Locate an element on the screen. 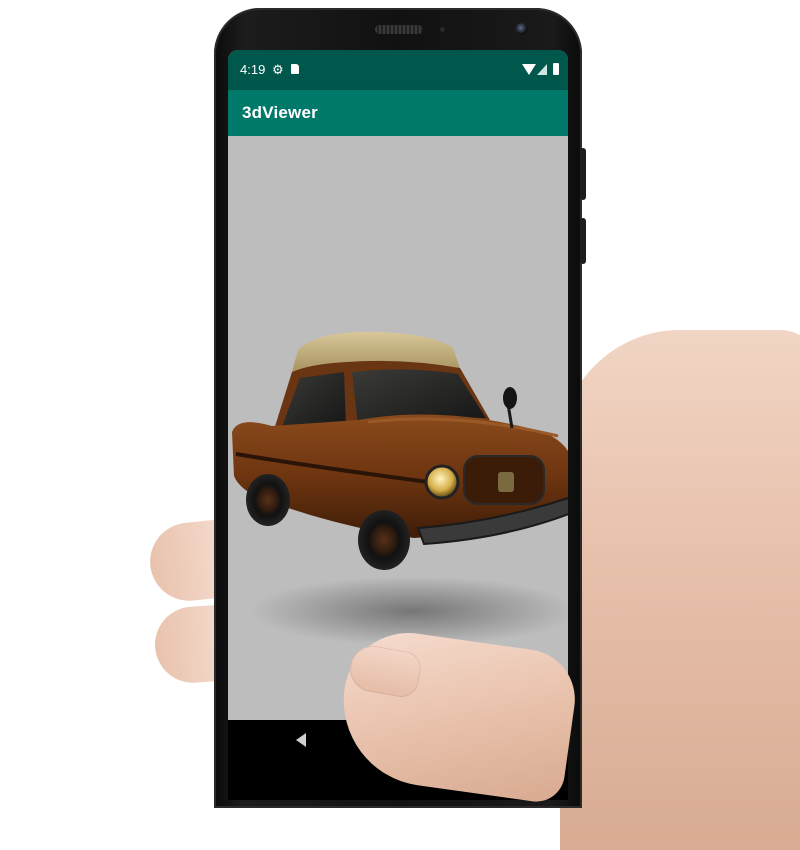  status-time: 4:19 is located at coordinates (253, 69).